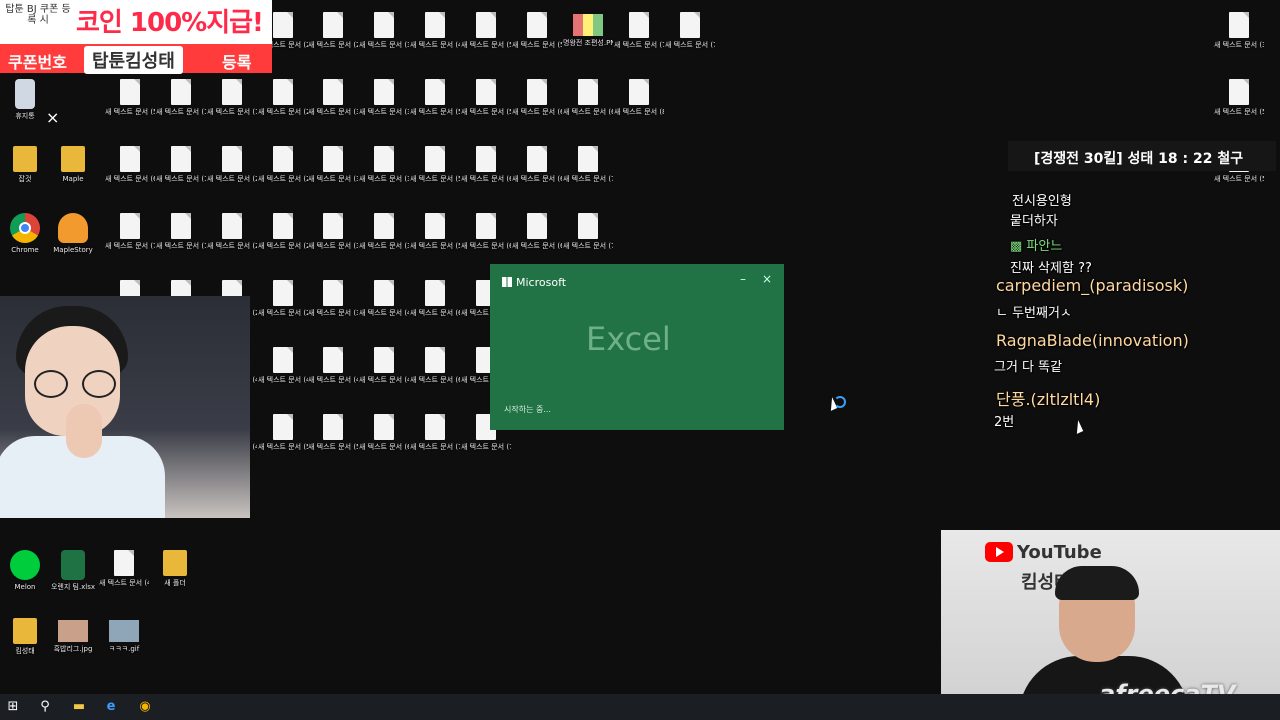 The height and width of the screenshot is (720, 1280). I want to click on desktop-icon: 새 텍스트 문서 (51).txt, so click(435, 98).